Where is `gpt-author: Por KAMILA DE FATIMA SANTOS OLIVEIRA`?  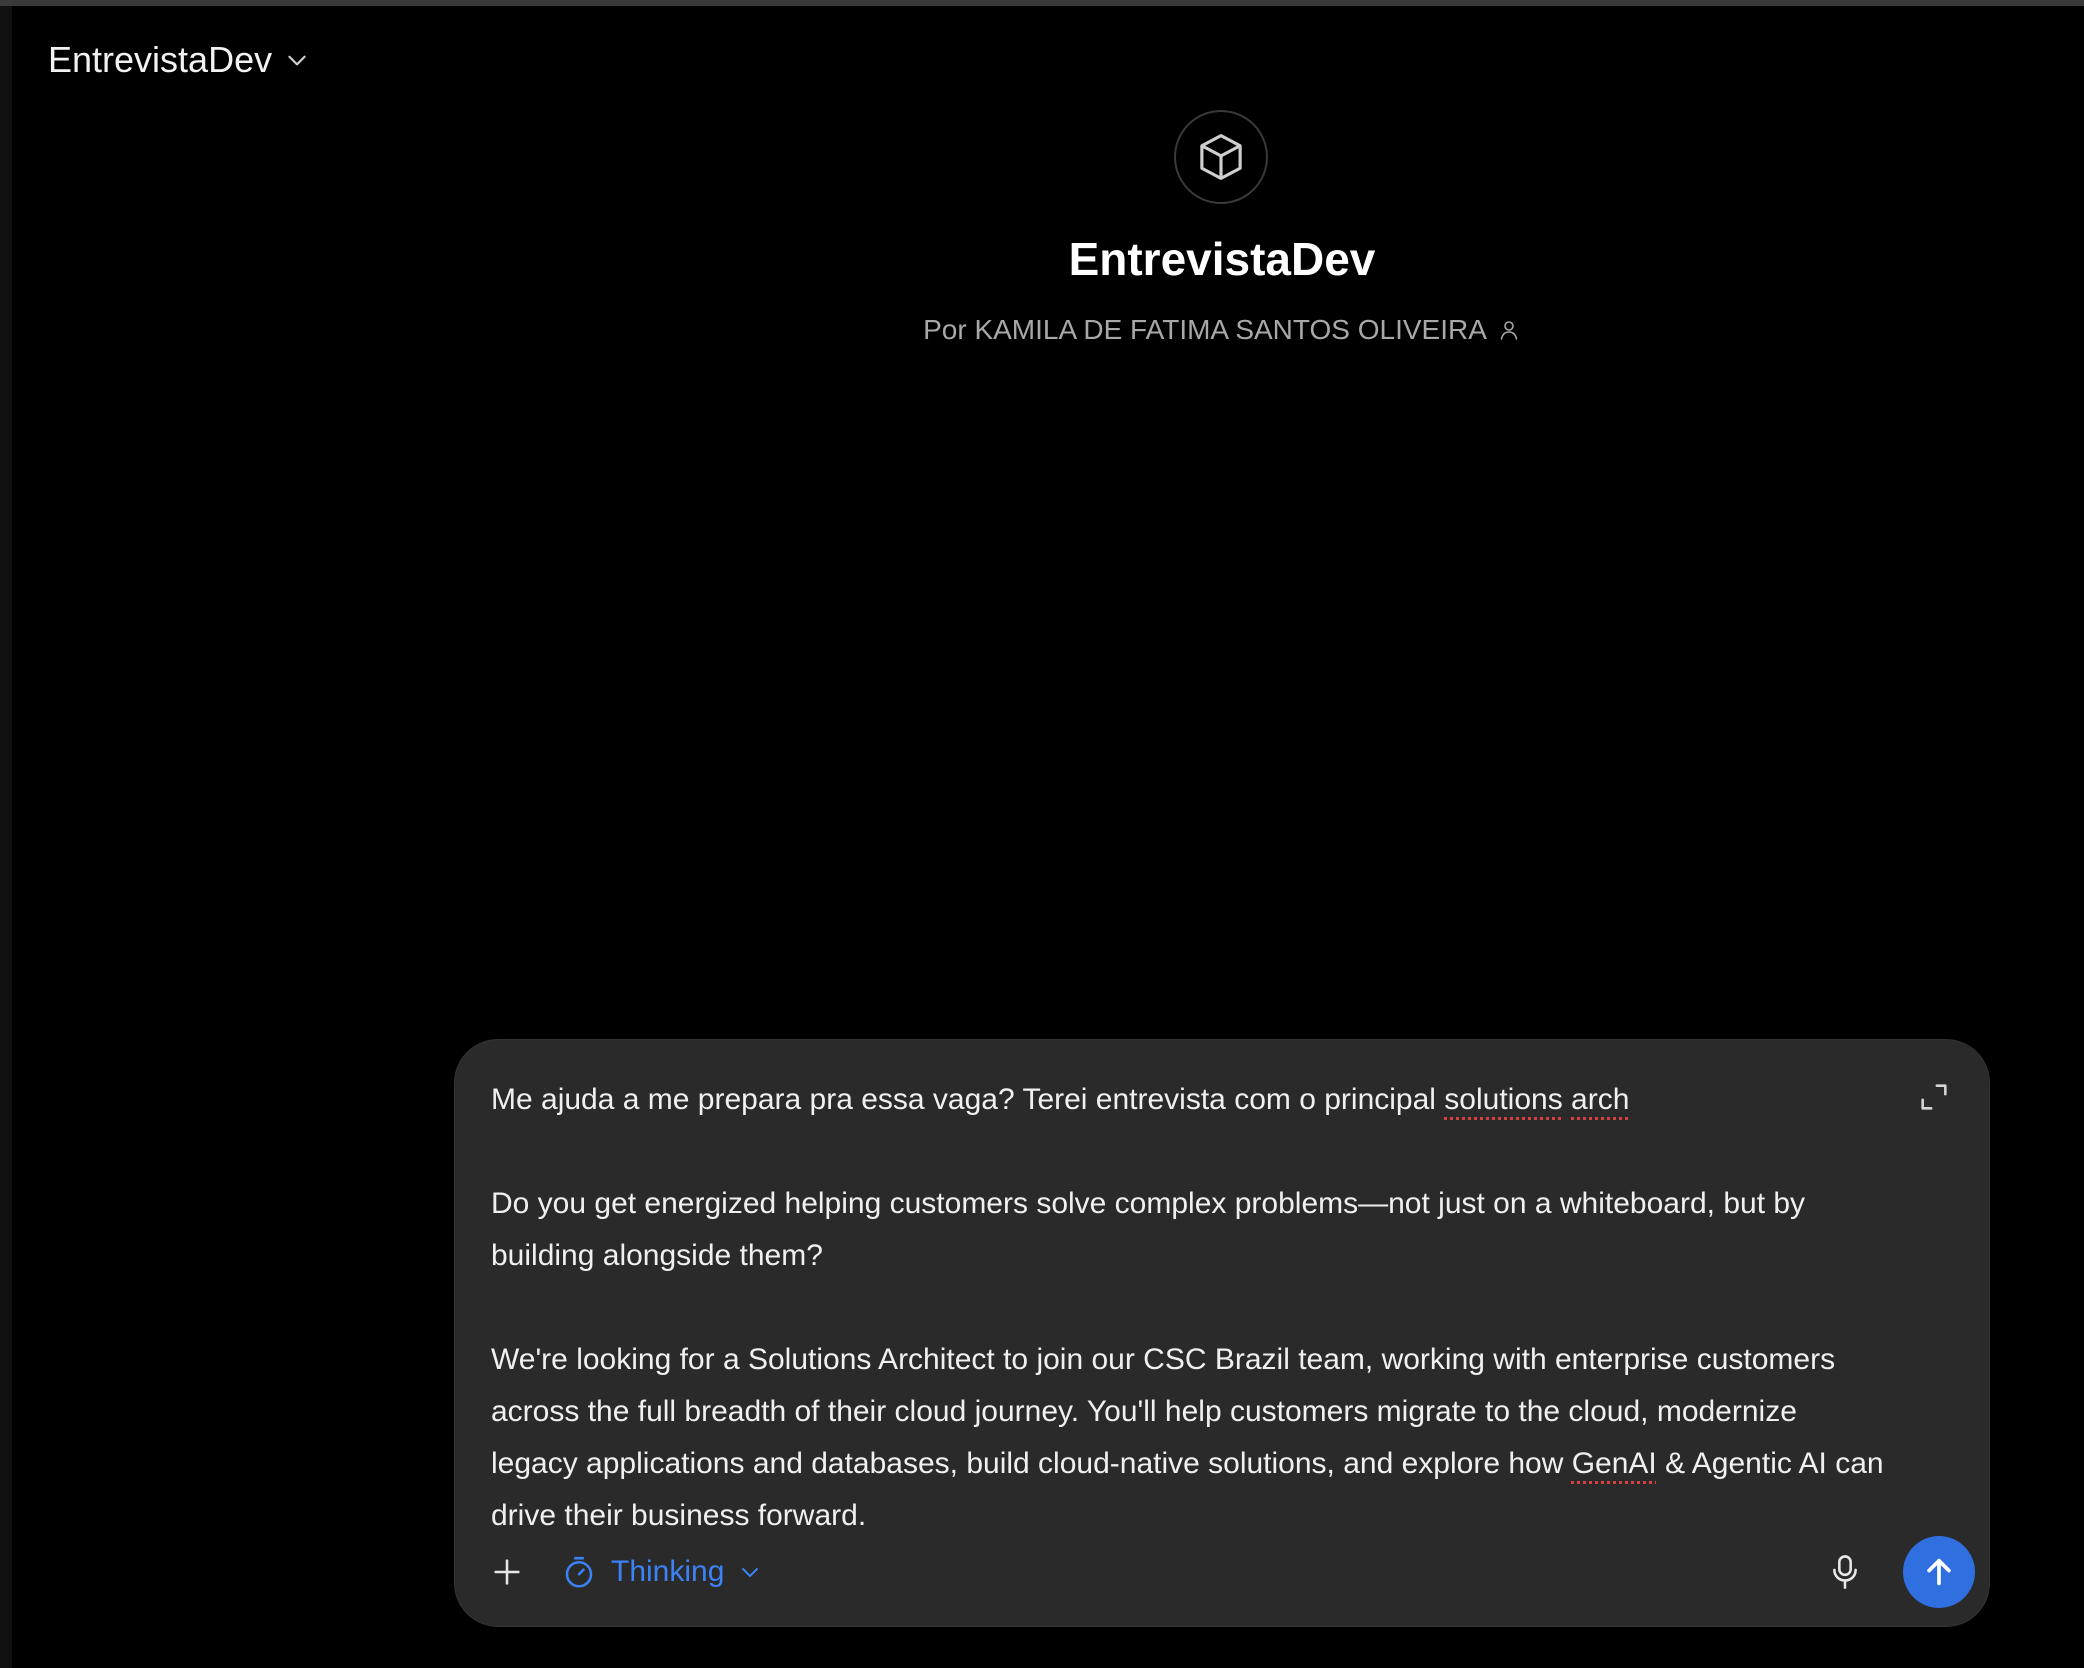 gpt-author: Por KAMILA DE FATIMA SANTOS OLIVEIRA is located at coordinates (1205, 329).